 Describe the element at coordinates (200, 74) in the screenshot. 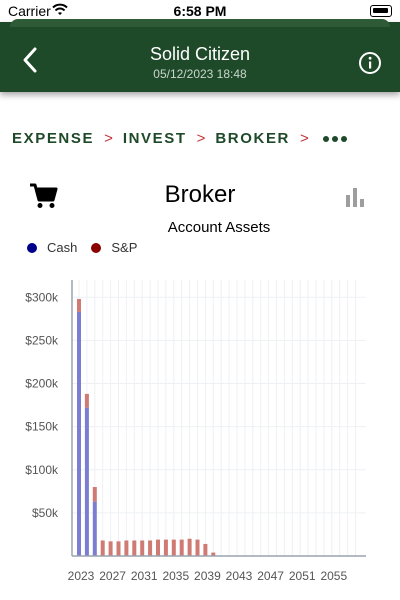

I see `header-subtitle: 05/12/2023 18:48` at that location.